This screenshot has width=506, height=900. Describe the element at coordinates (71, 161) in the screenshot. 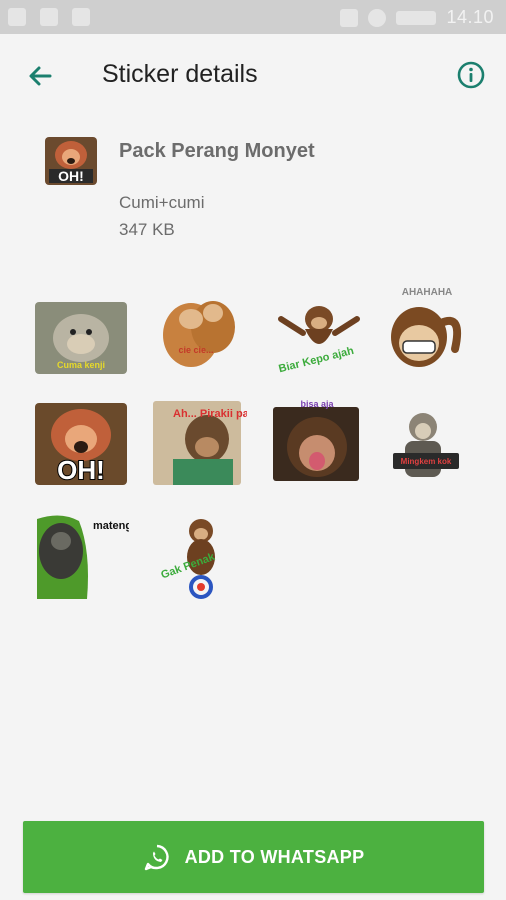

I see `pack-thumbnail: OH!` at that location.